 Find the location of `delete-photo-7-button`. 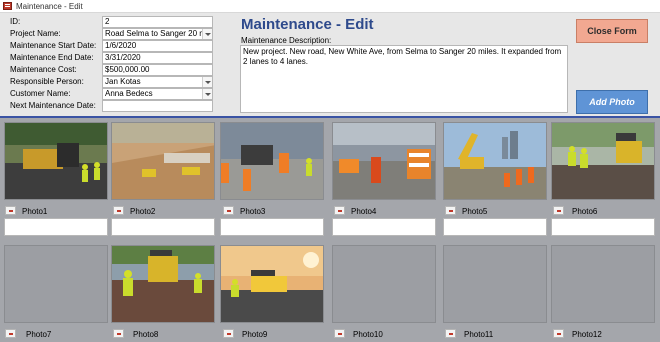

delete-photo-7-button is located at coordinates (10, 333).